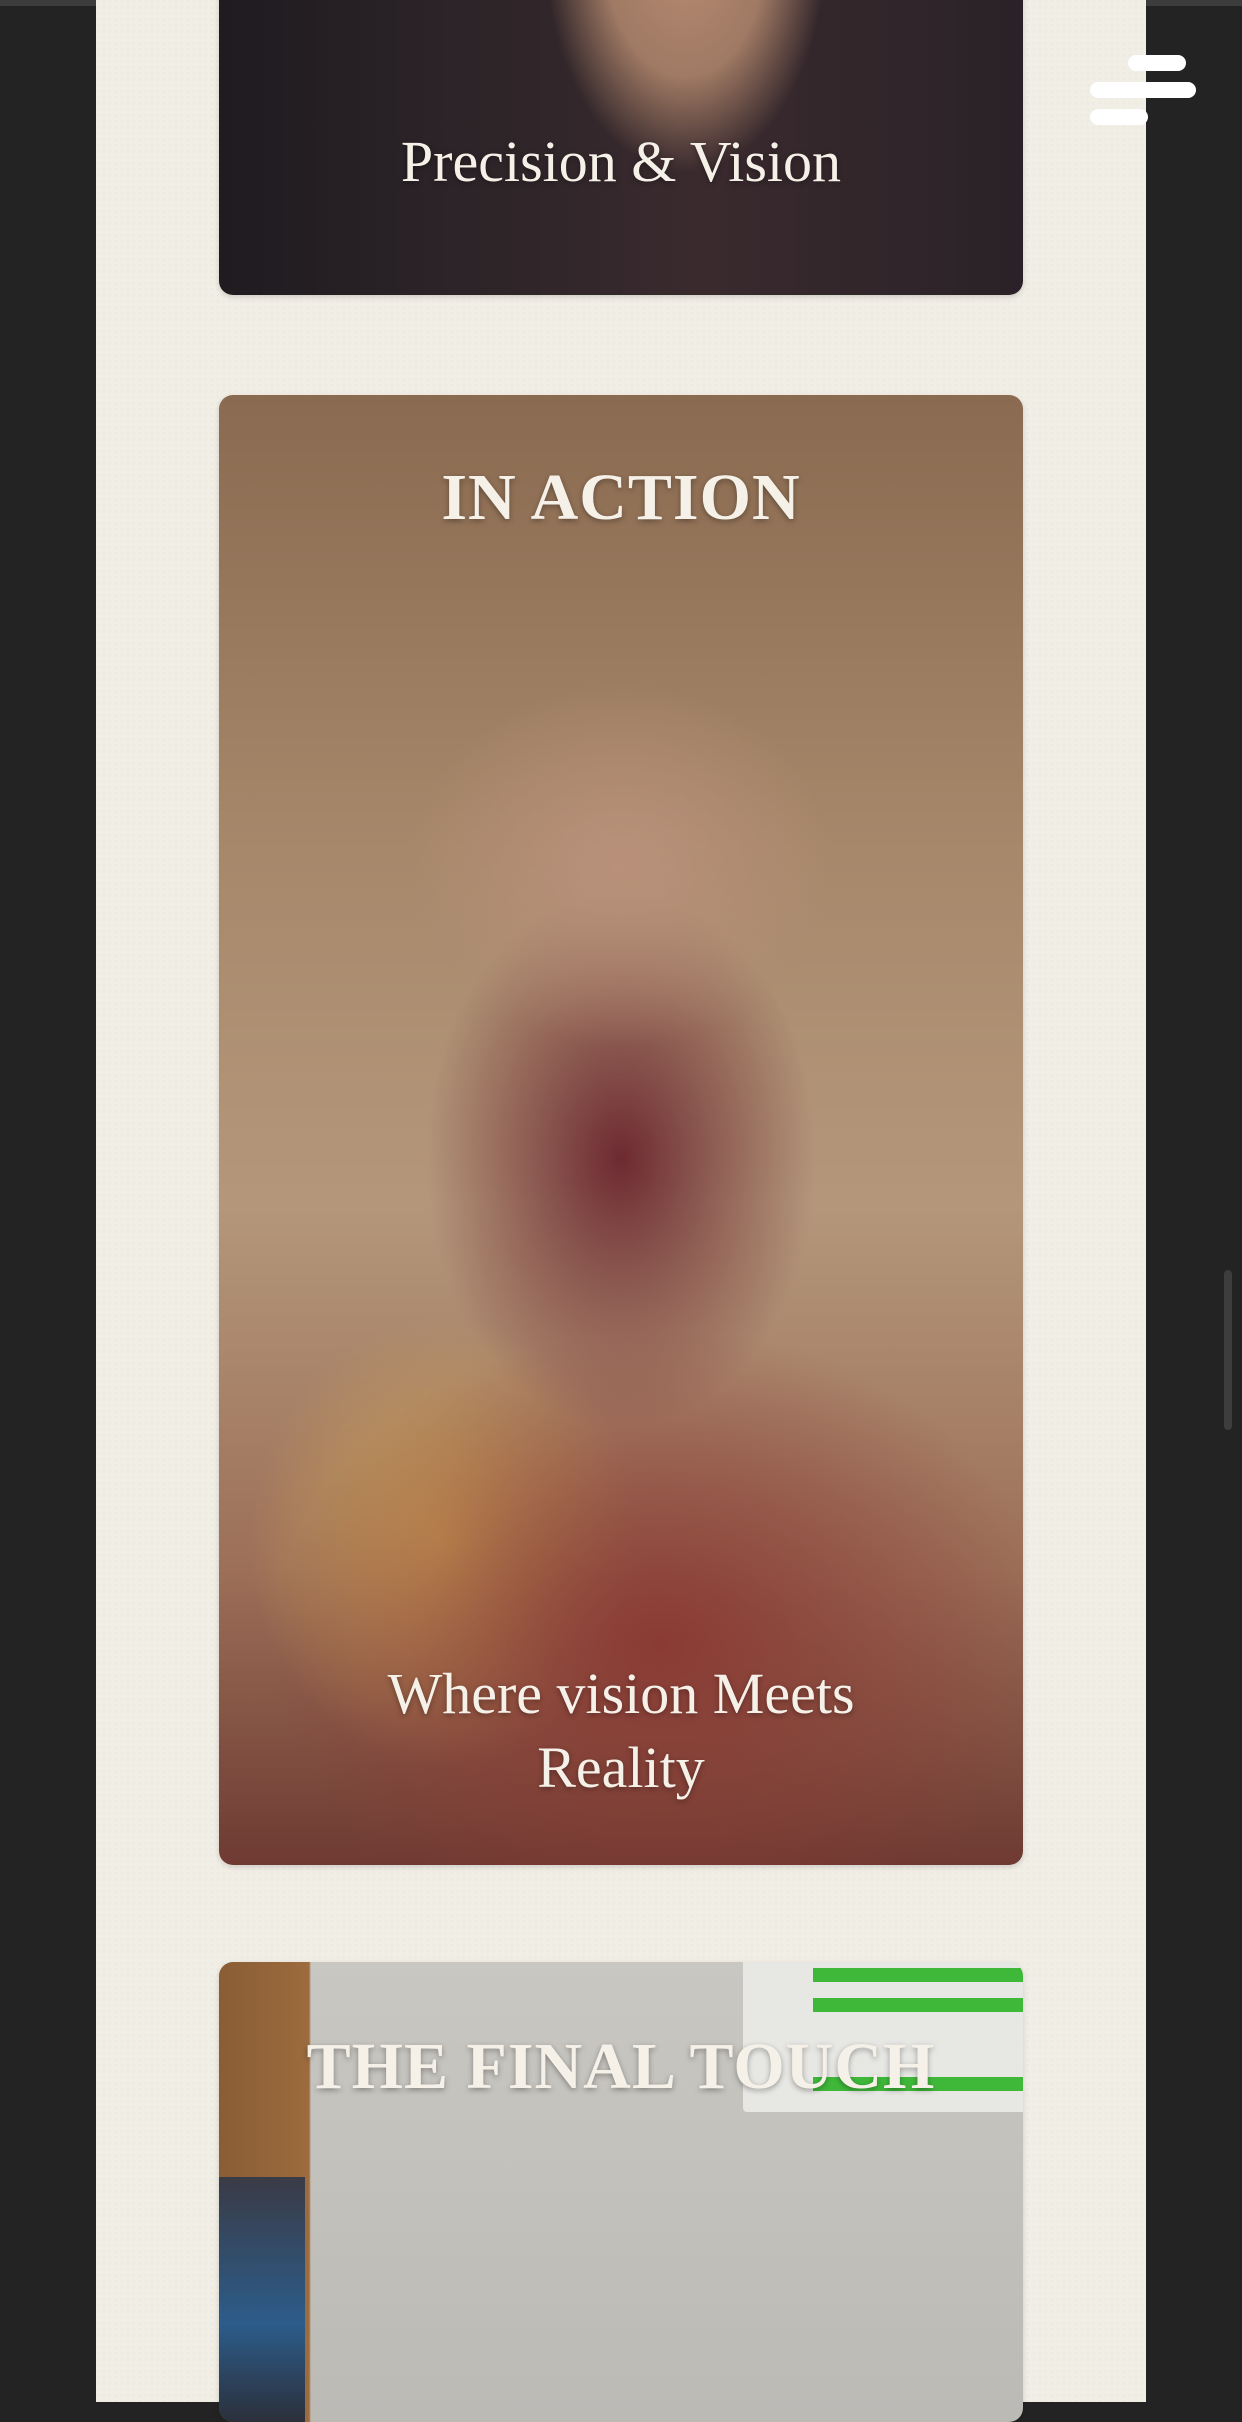 The width and height of the screenshot is (1242, 2422). Describe the element at coordinates (621, 2066) in the screenshot. I see `card-title: THE FINAL TOUCH` at that location.